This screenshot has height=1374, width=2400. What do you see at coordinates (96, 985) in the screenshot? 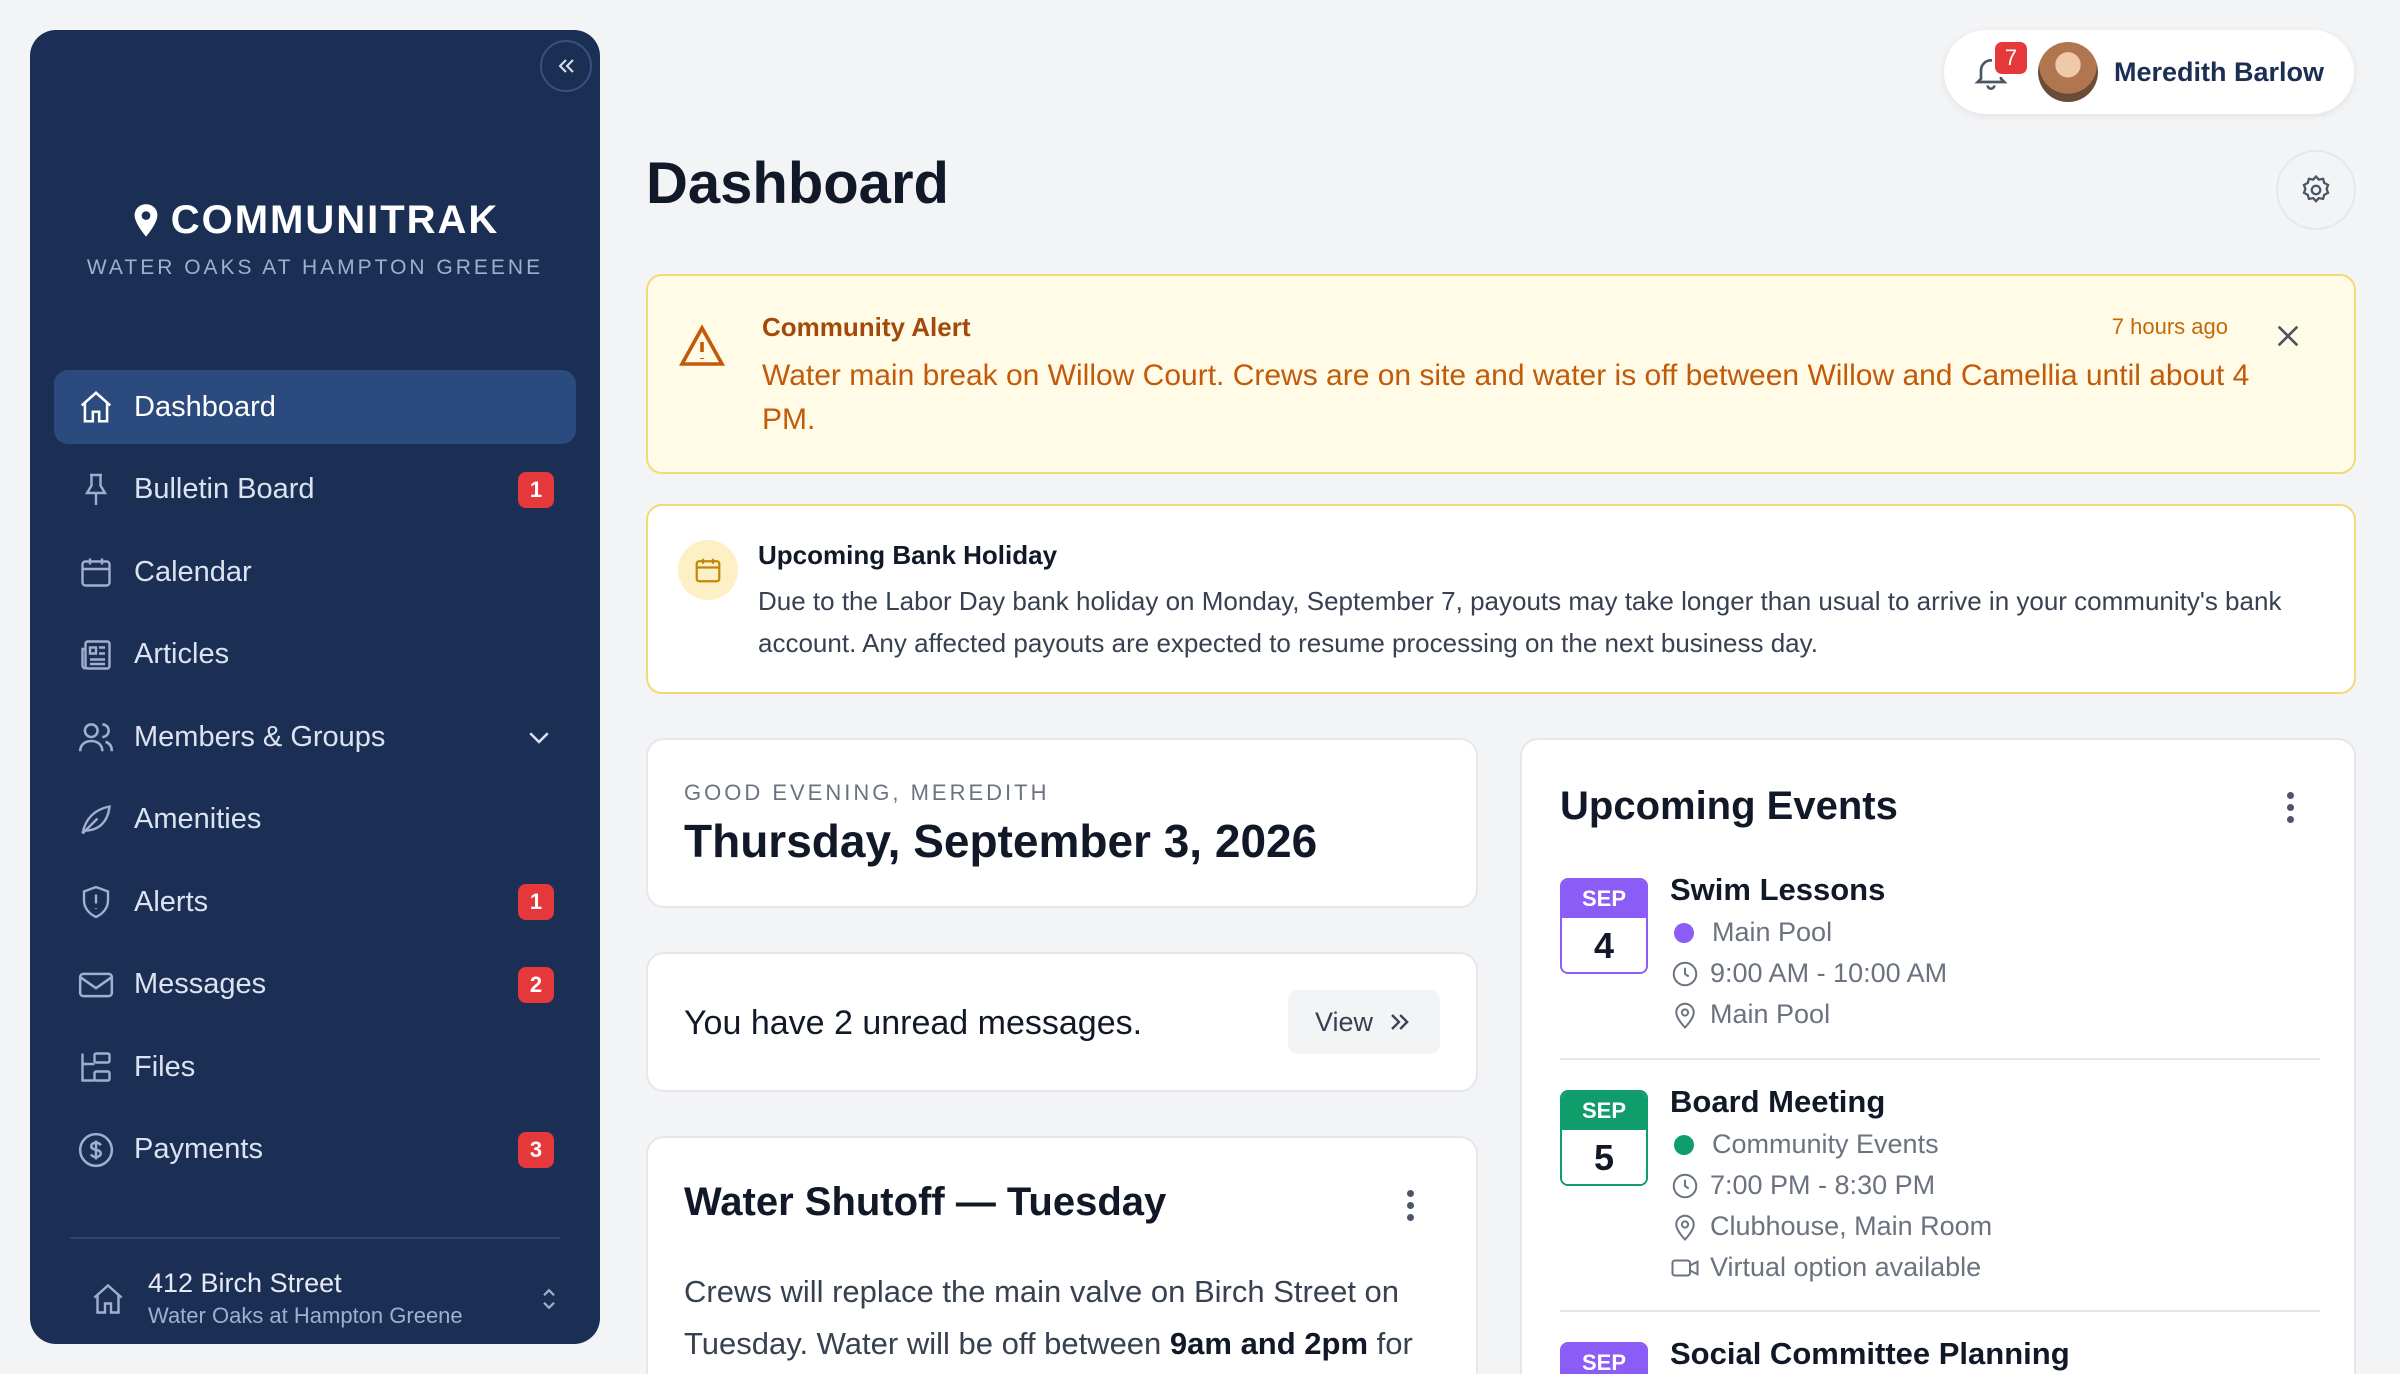
I see `mail-icon` at bounding box center [96, 985].